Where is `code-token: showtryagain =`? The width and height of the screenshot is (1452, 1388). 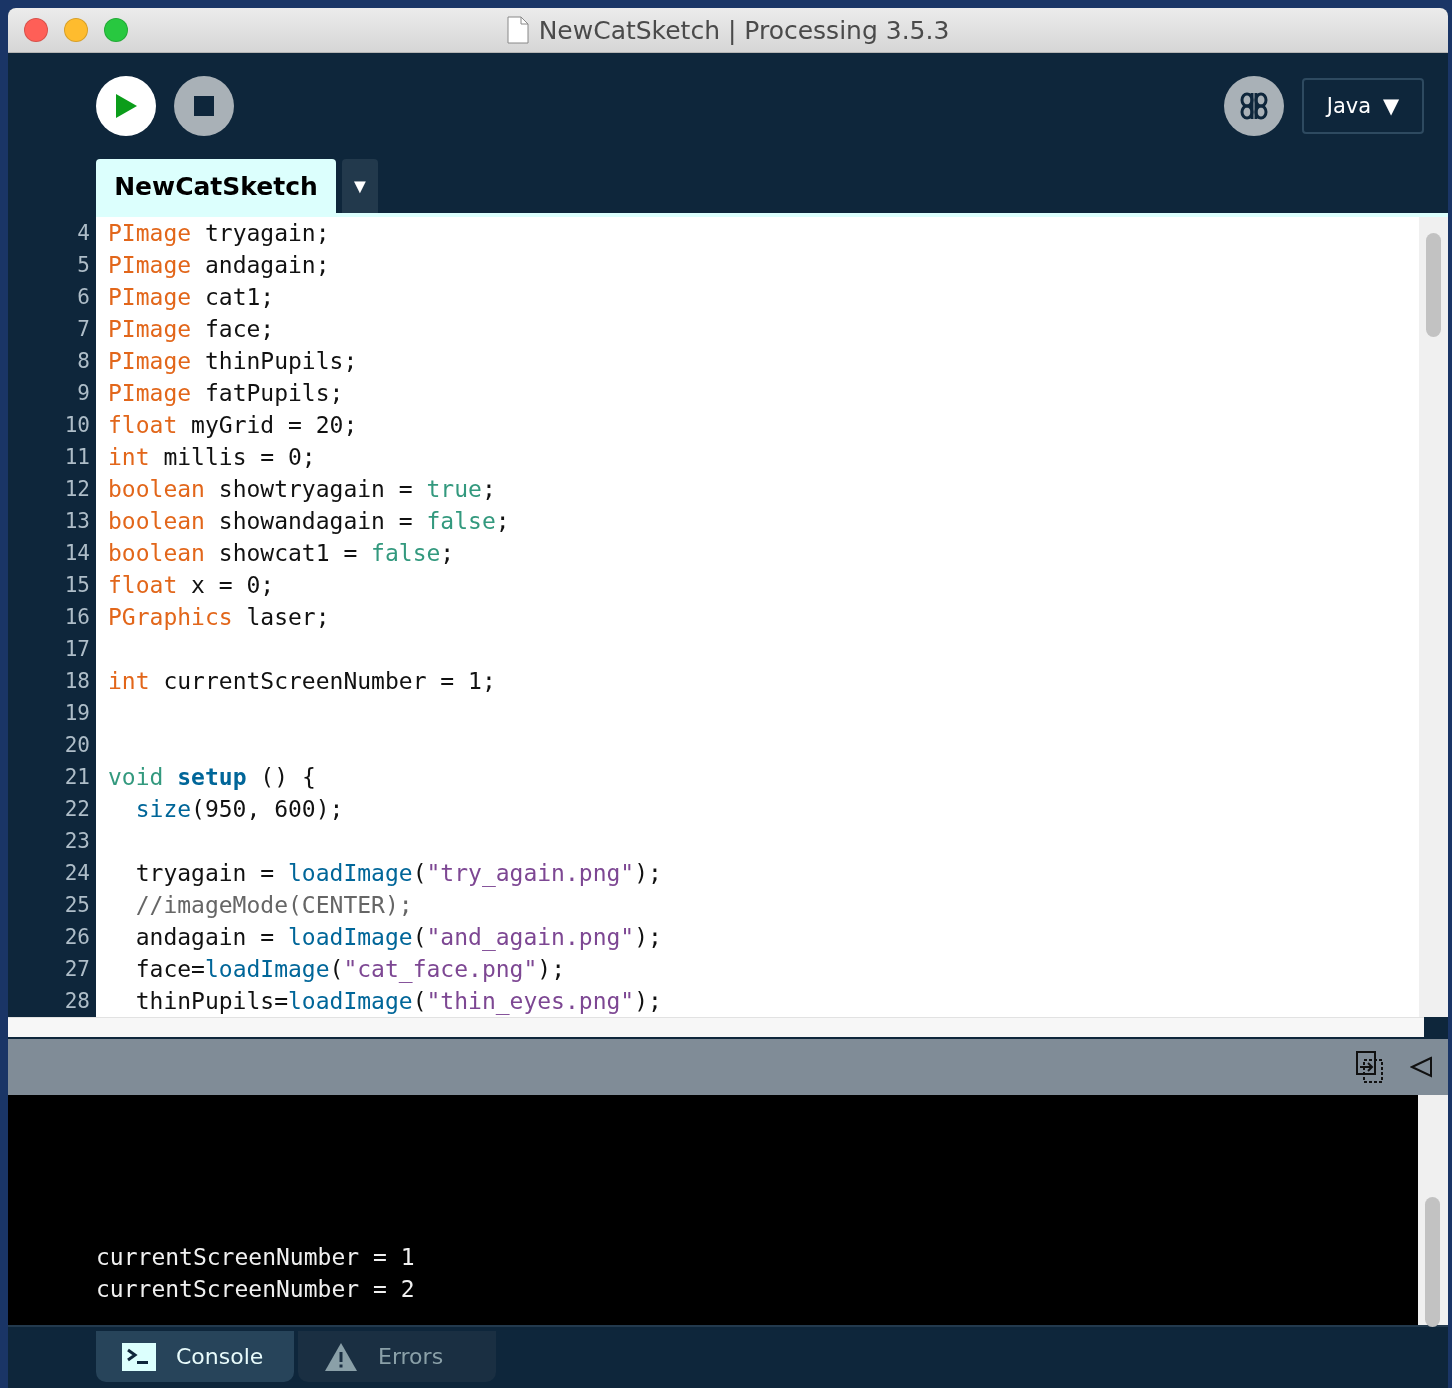
code-token: showtryagain = is located at coordinates (315, 489).